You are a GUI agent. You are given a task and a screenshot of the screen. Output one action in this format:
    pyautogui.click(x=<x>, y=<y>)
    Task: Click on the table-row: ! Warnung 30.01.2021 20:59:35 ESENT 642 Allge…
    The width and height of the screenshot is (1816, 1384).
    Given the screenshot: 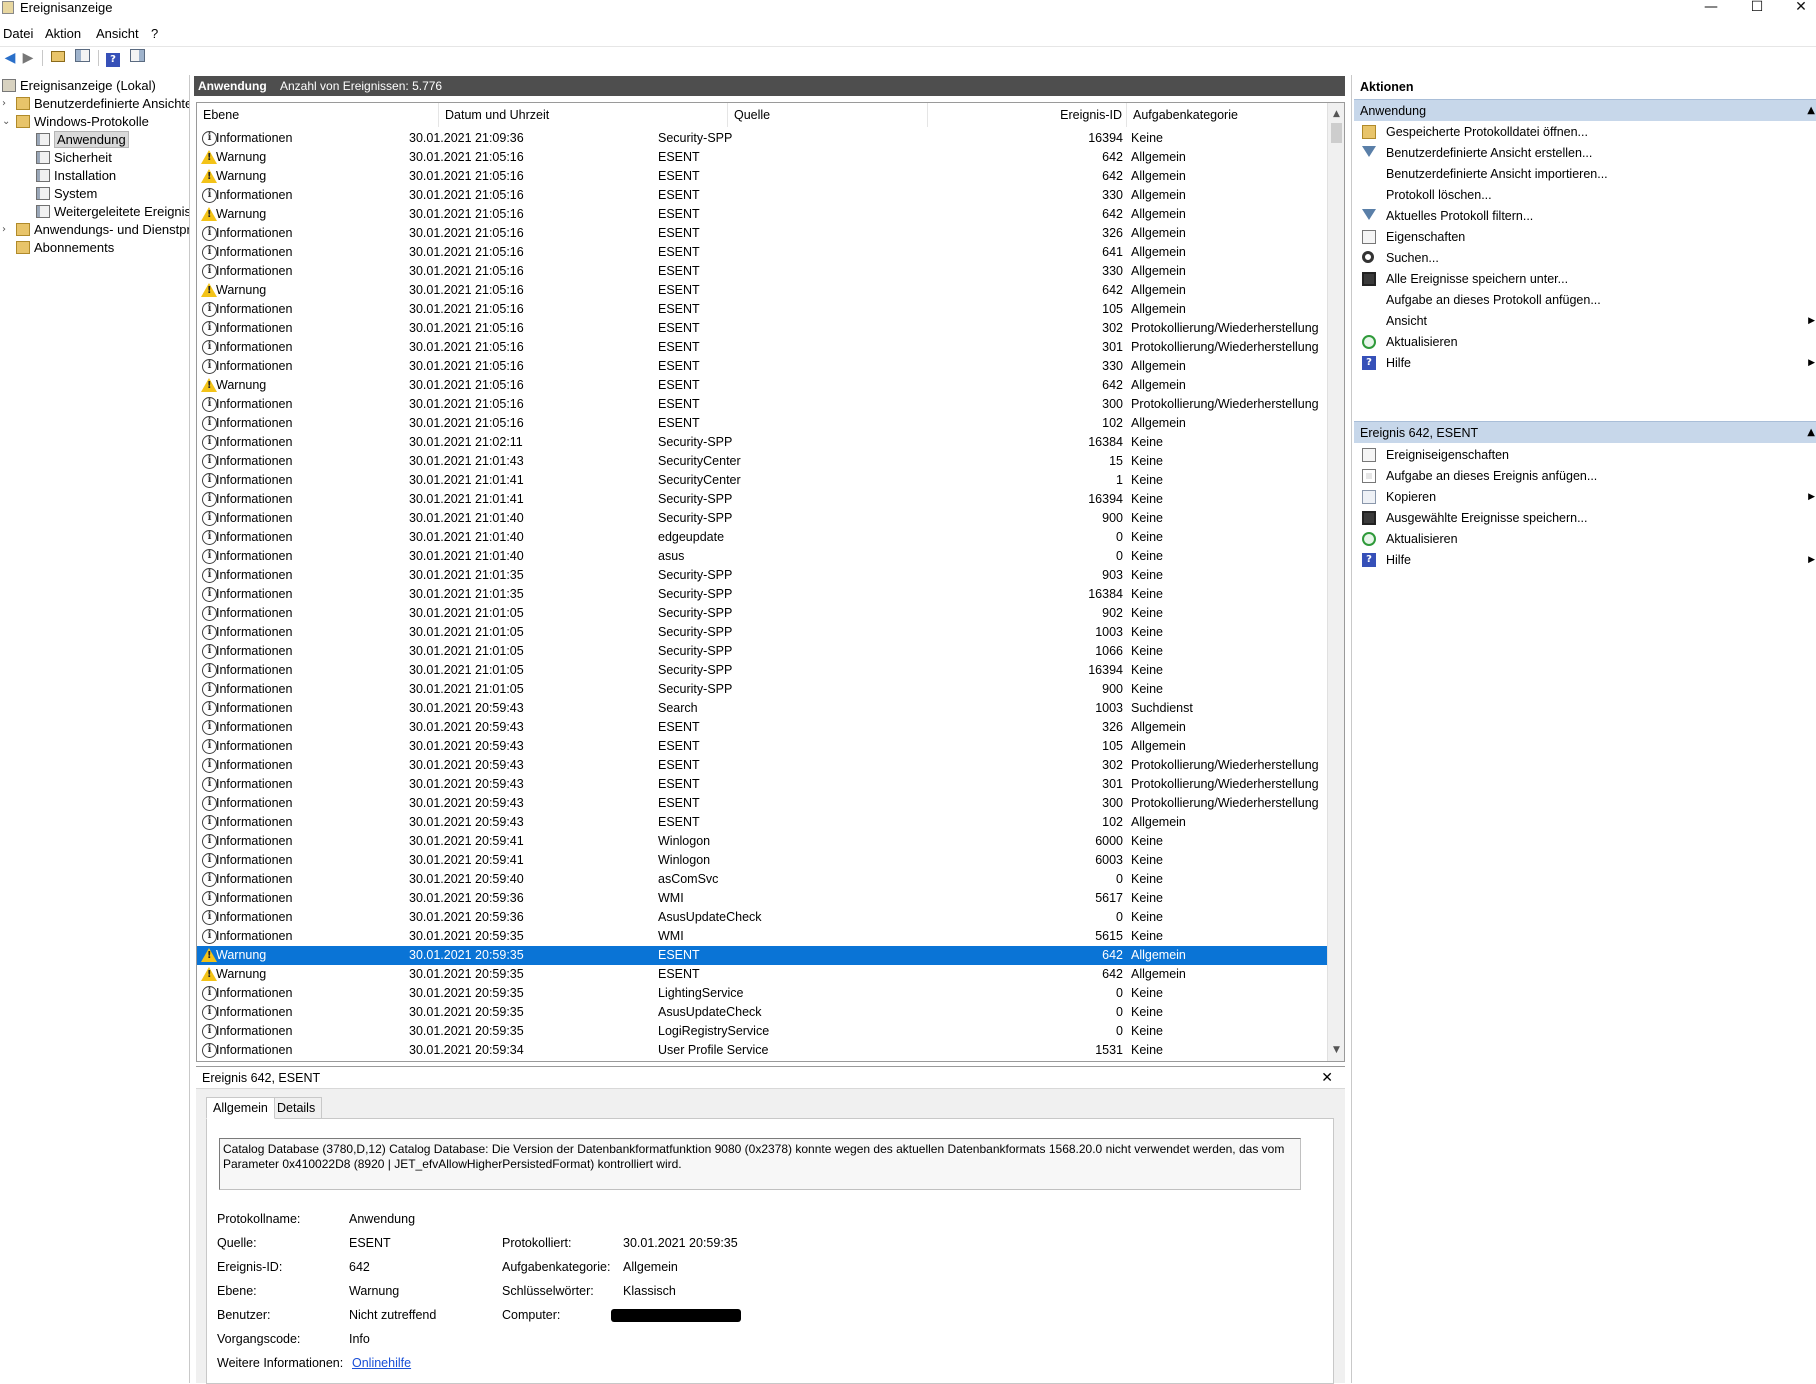 What is the action you would take?
    pyautogui.click(x=762, y=955)
    